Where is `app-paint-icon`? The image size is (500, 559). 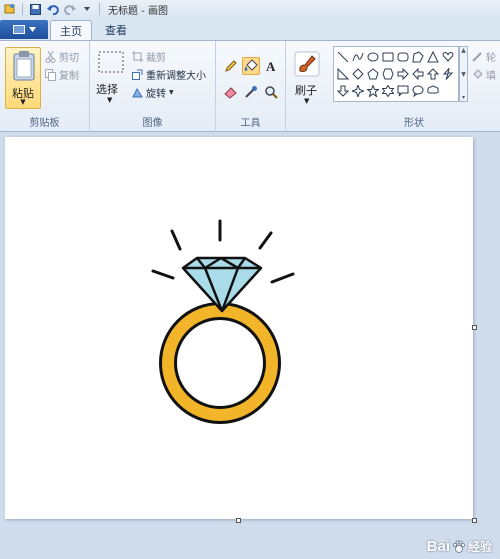
app-paint-icon is located at coordinates (9, 9).